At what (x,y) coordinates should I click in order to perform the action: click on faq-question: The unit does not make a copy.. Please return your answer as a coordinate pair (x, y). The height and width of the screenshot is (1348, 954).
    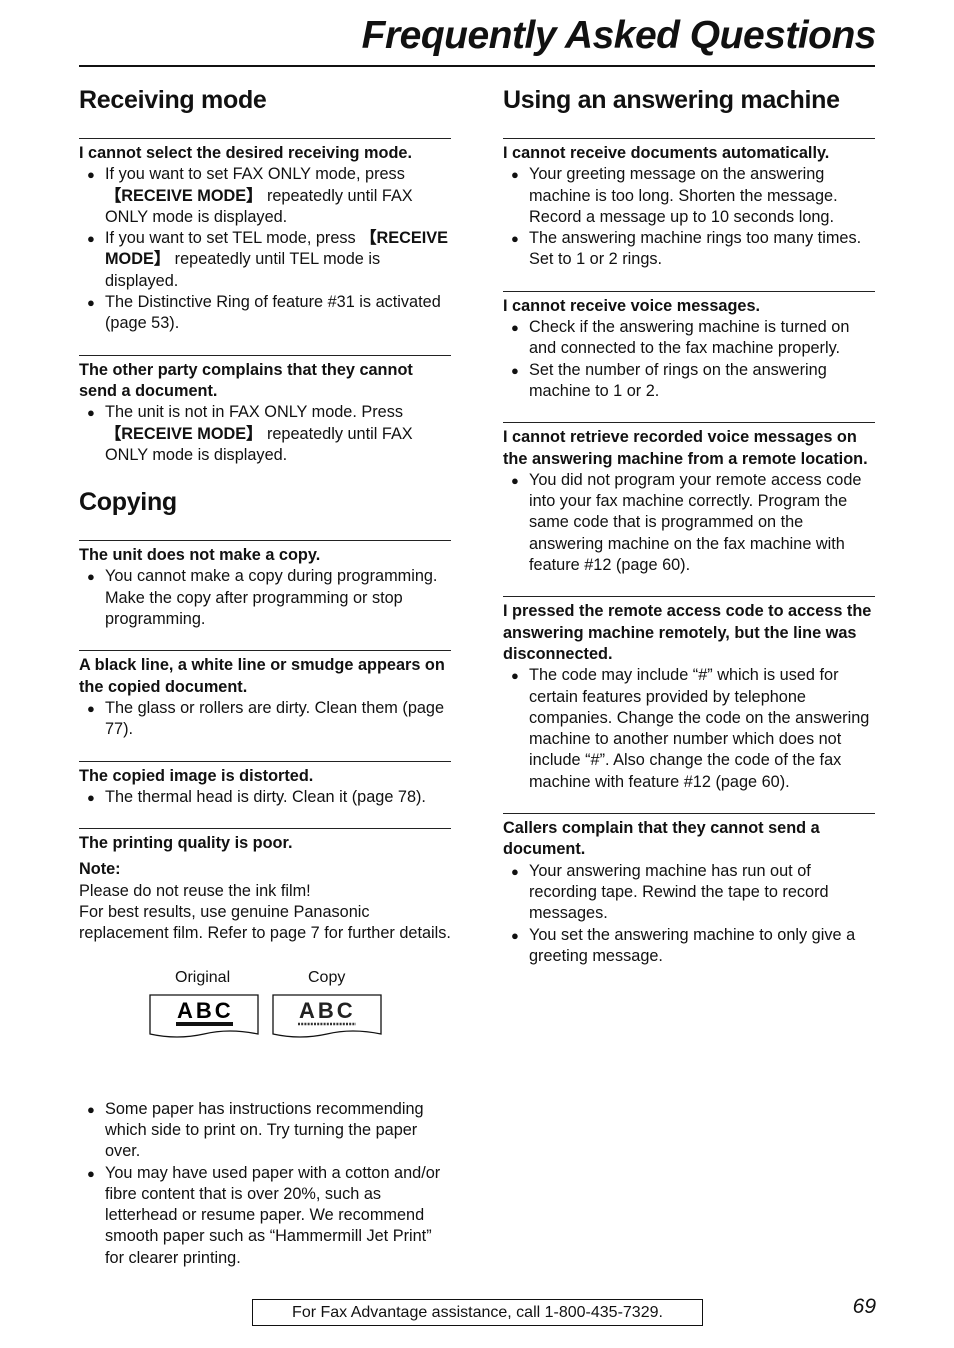
    Looking at the image, I should click on (200, 555).